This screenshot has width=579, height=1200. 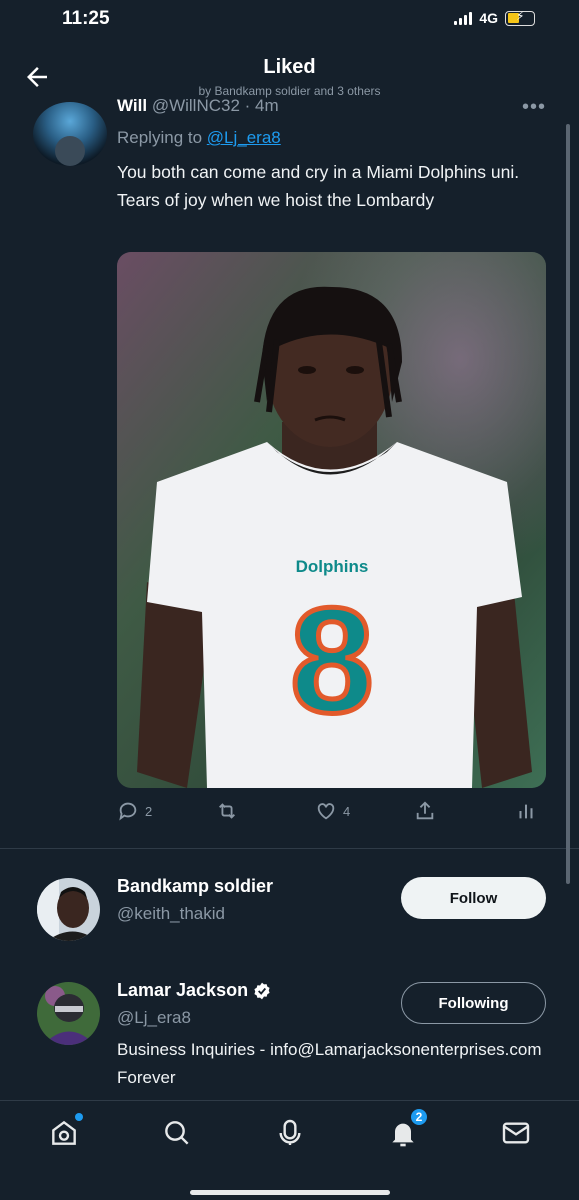 I want to click on notifications-badge: 2, so click(x=419, y=1117).